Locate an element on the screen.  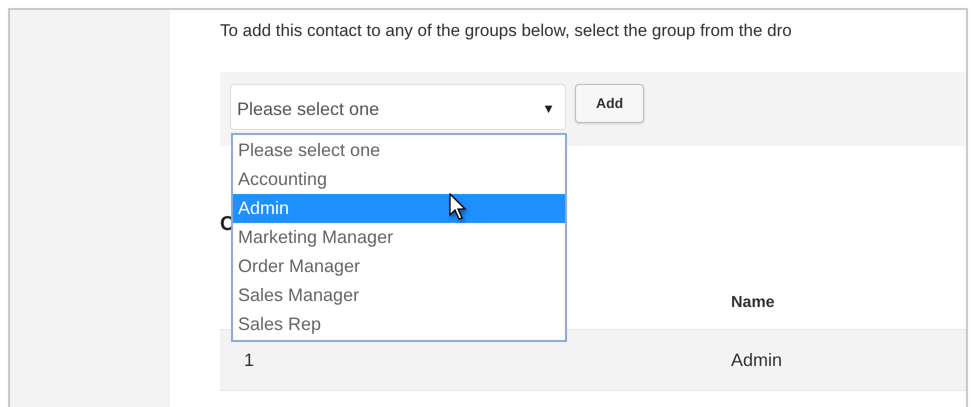
cursor-icon is located at coordinates (458, 208).